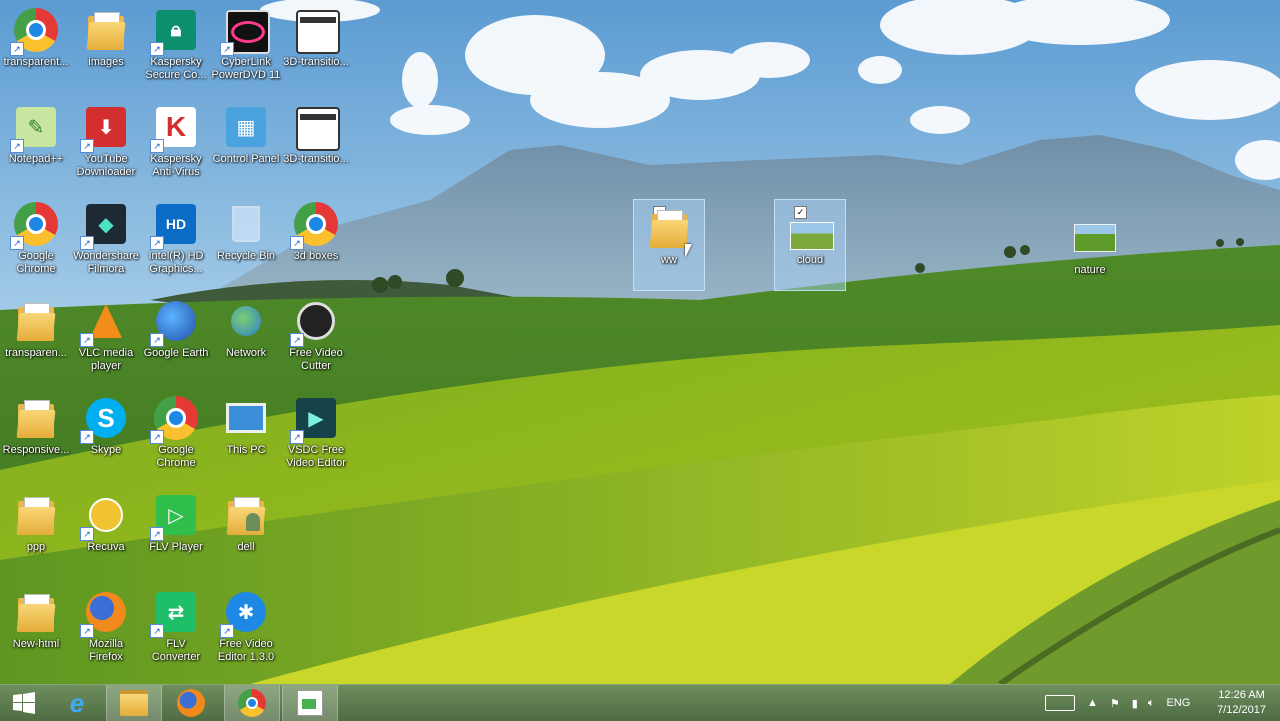 The image size is (1280, 721). What do you see at coordinates (810, 260) in the screenshot?
I see `desktop-icon-label: cloud` at bounding box center [810, 260].